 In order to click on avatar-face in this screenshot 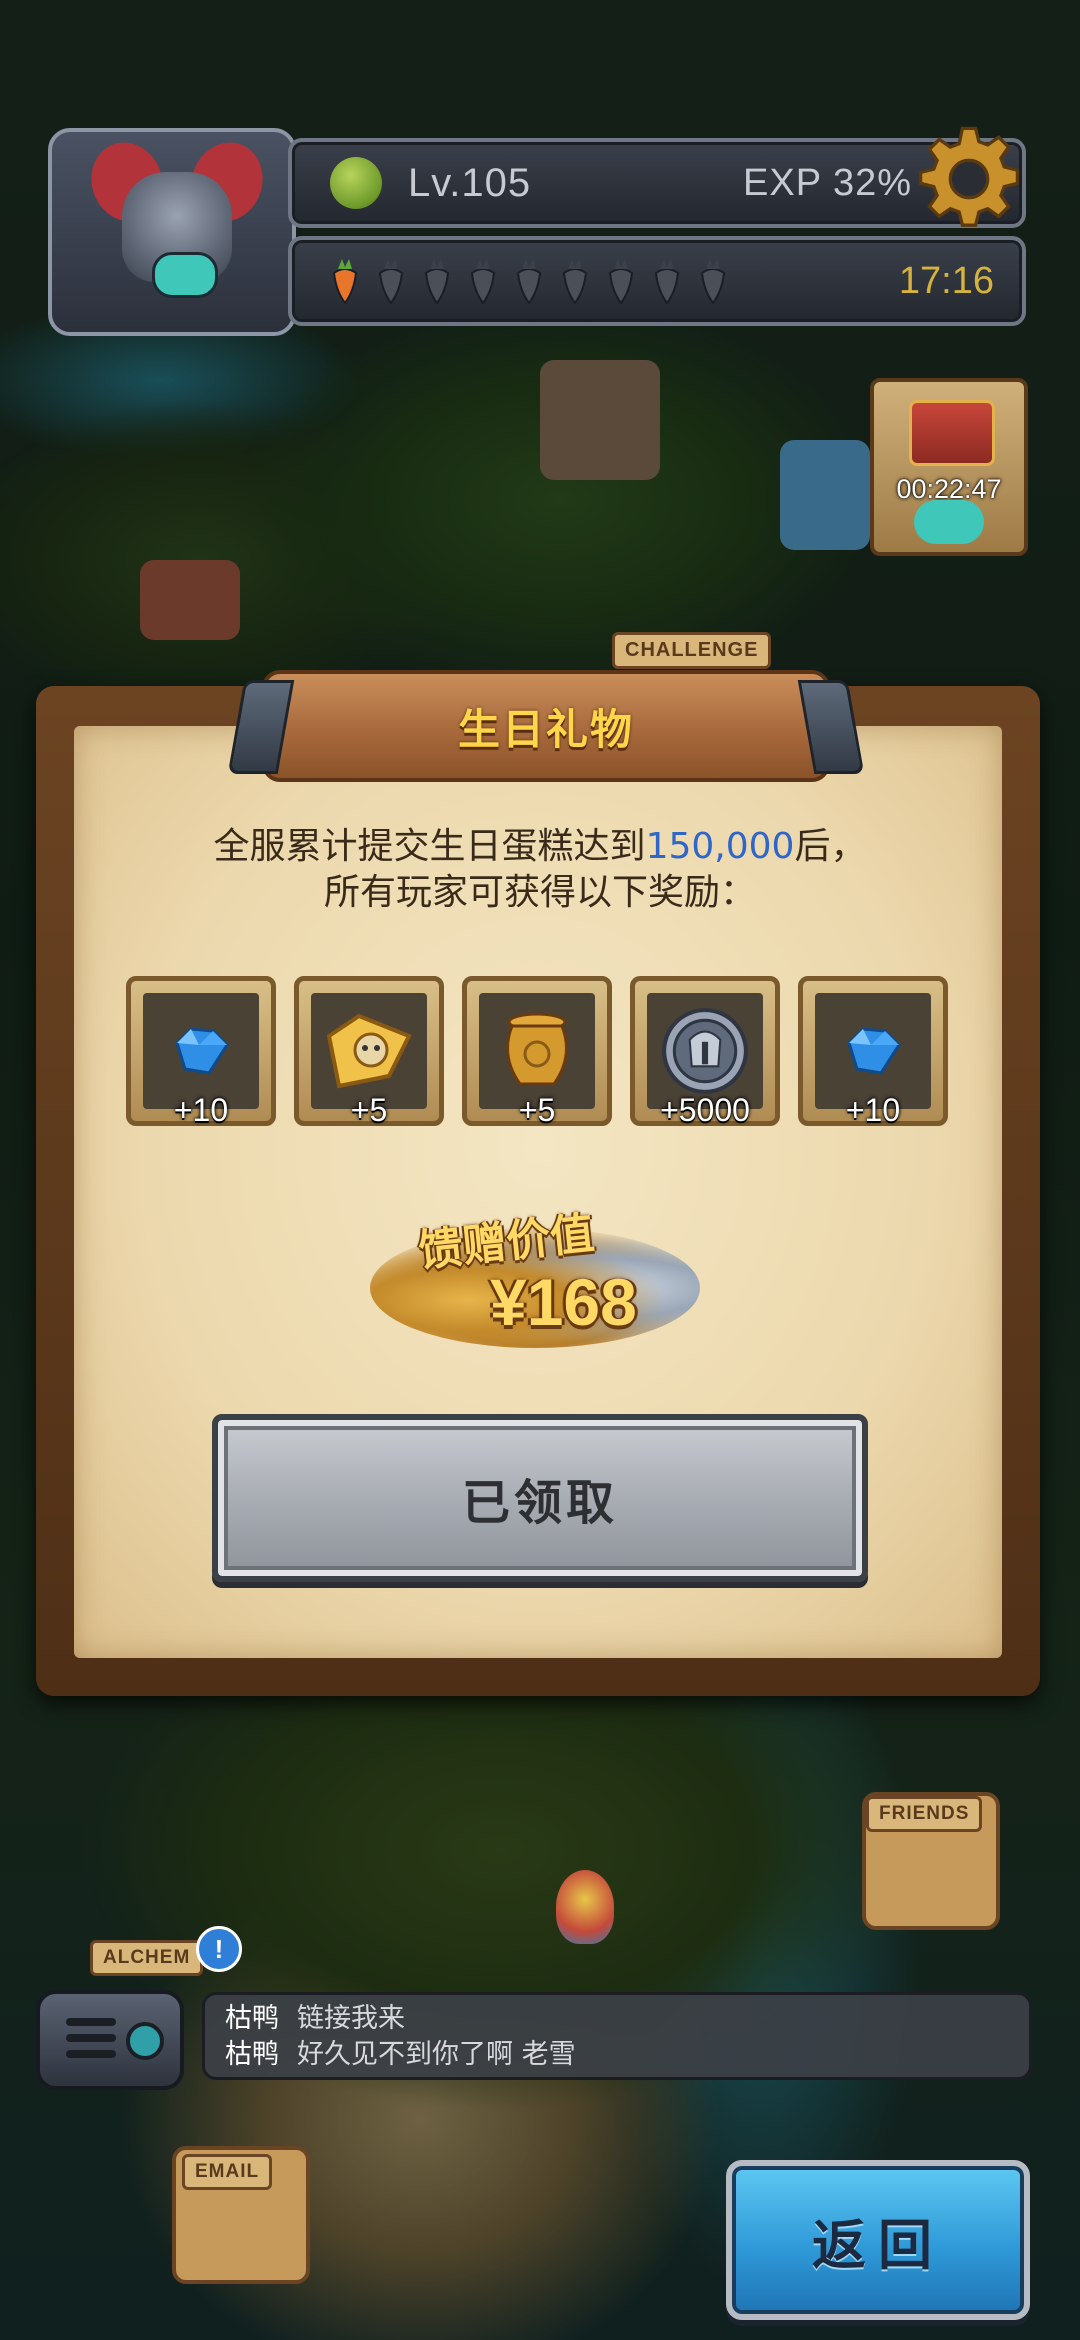, I will do `click(185, 275)`.